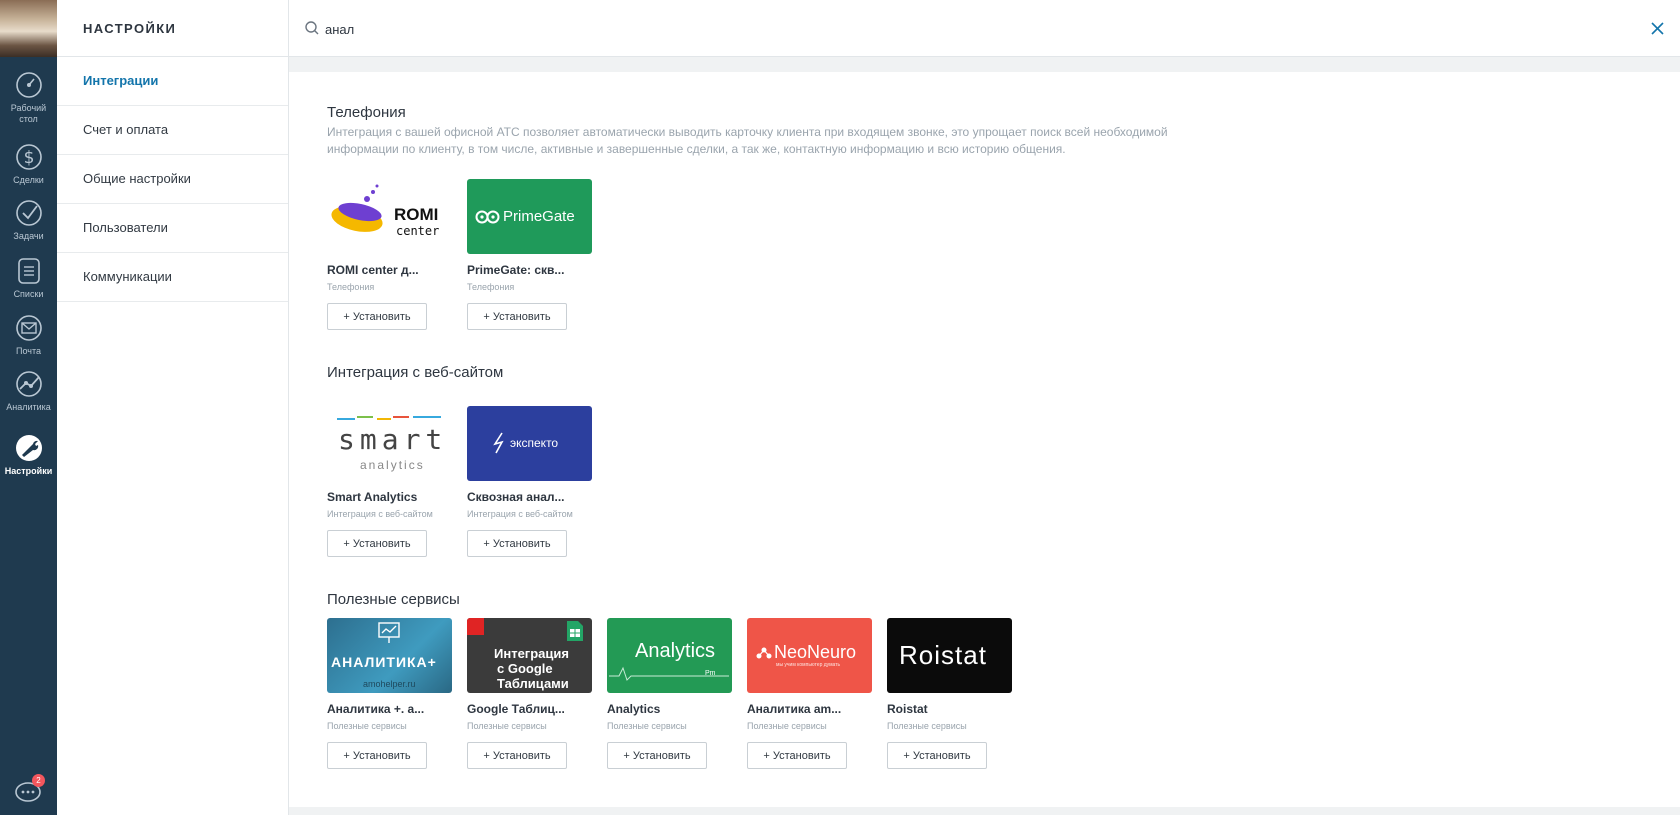 The height and width of the screenshot is (815, 1680). I want to click on logo-text: Интеграция, so click(531, 653).